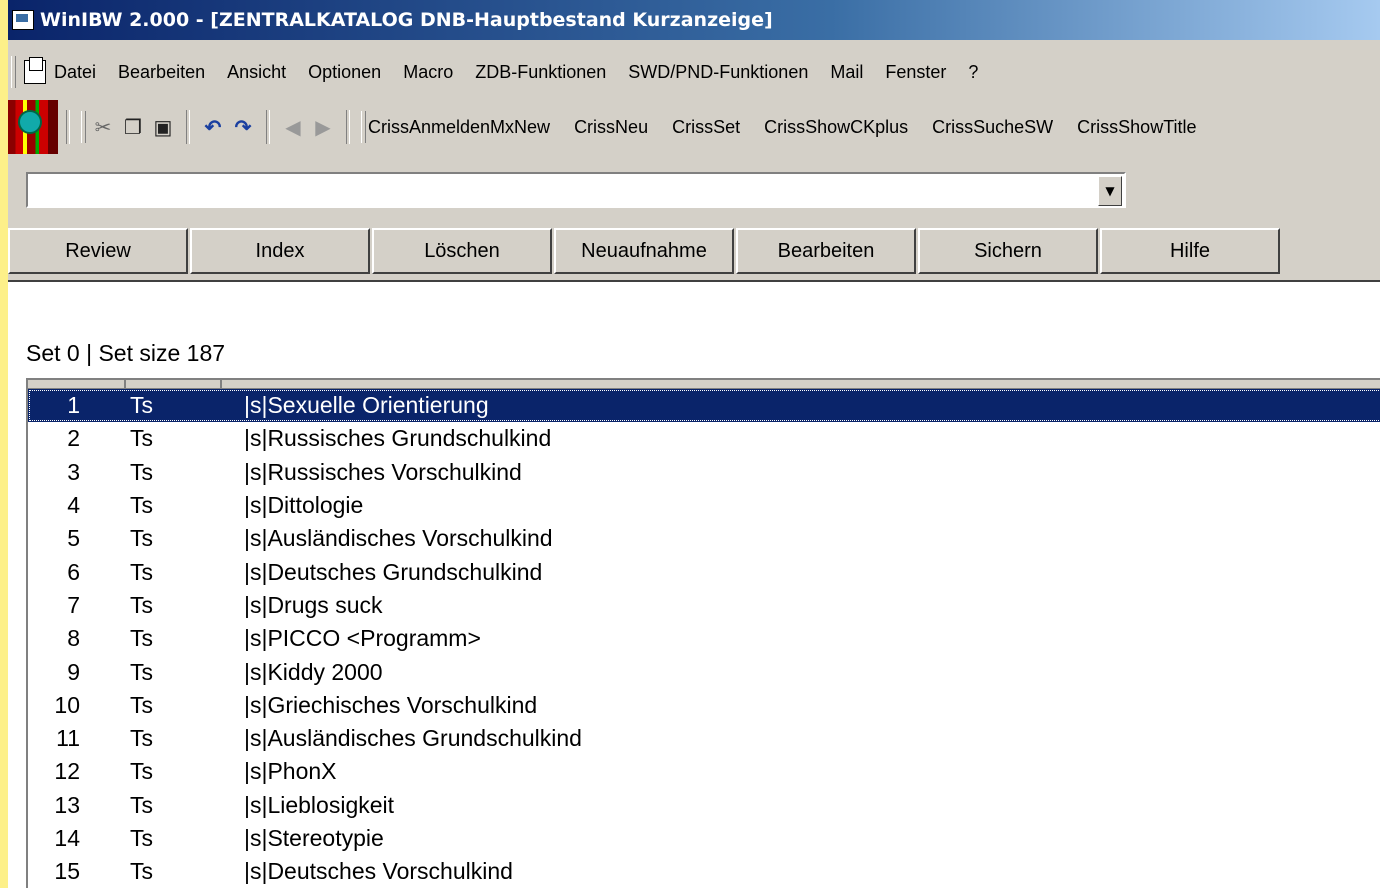 This screenshot has width=1380, height=888. I want to click on hilfe-button: Hilfe, so click(1190, 251).